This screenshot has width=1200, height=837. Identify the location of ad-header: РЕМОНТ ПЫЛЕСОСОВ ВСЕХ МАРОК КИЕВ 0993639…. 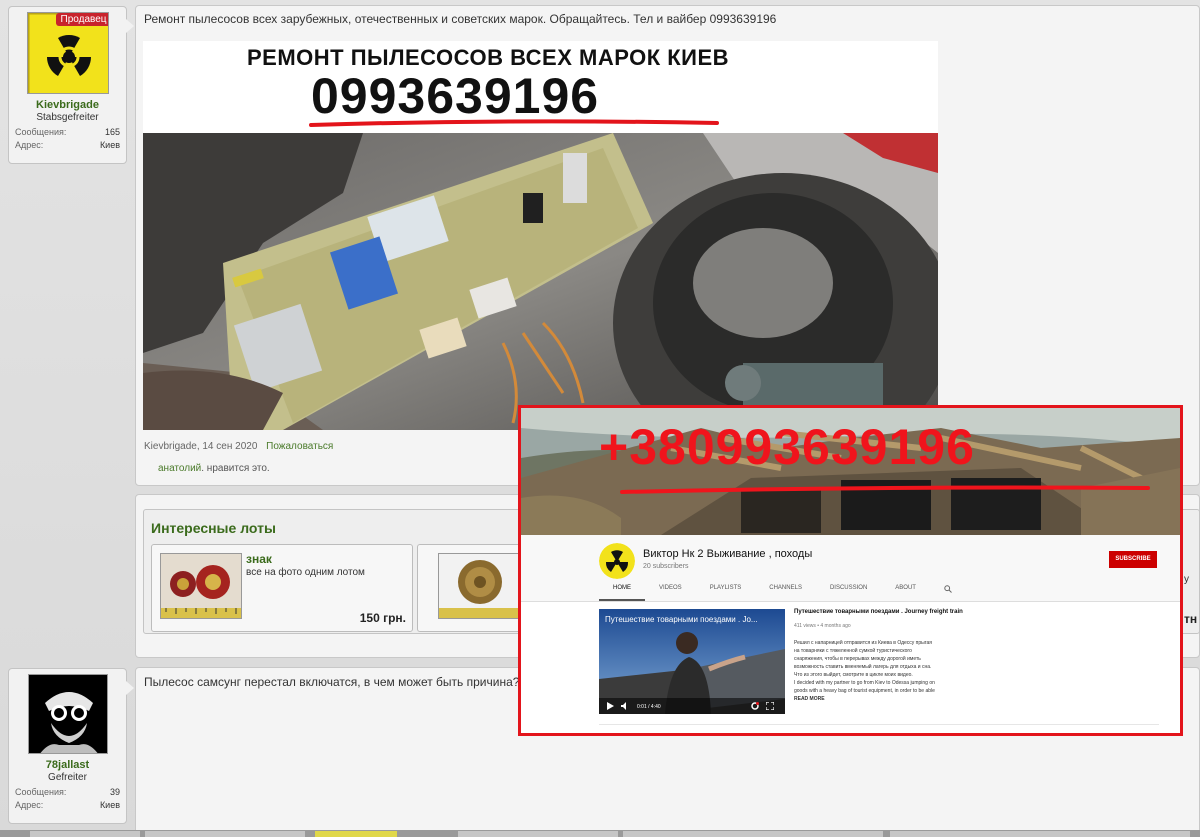
(540, 87).